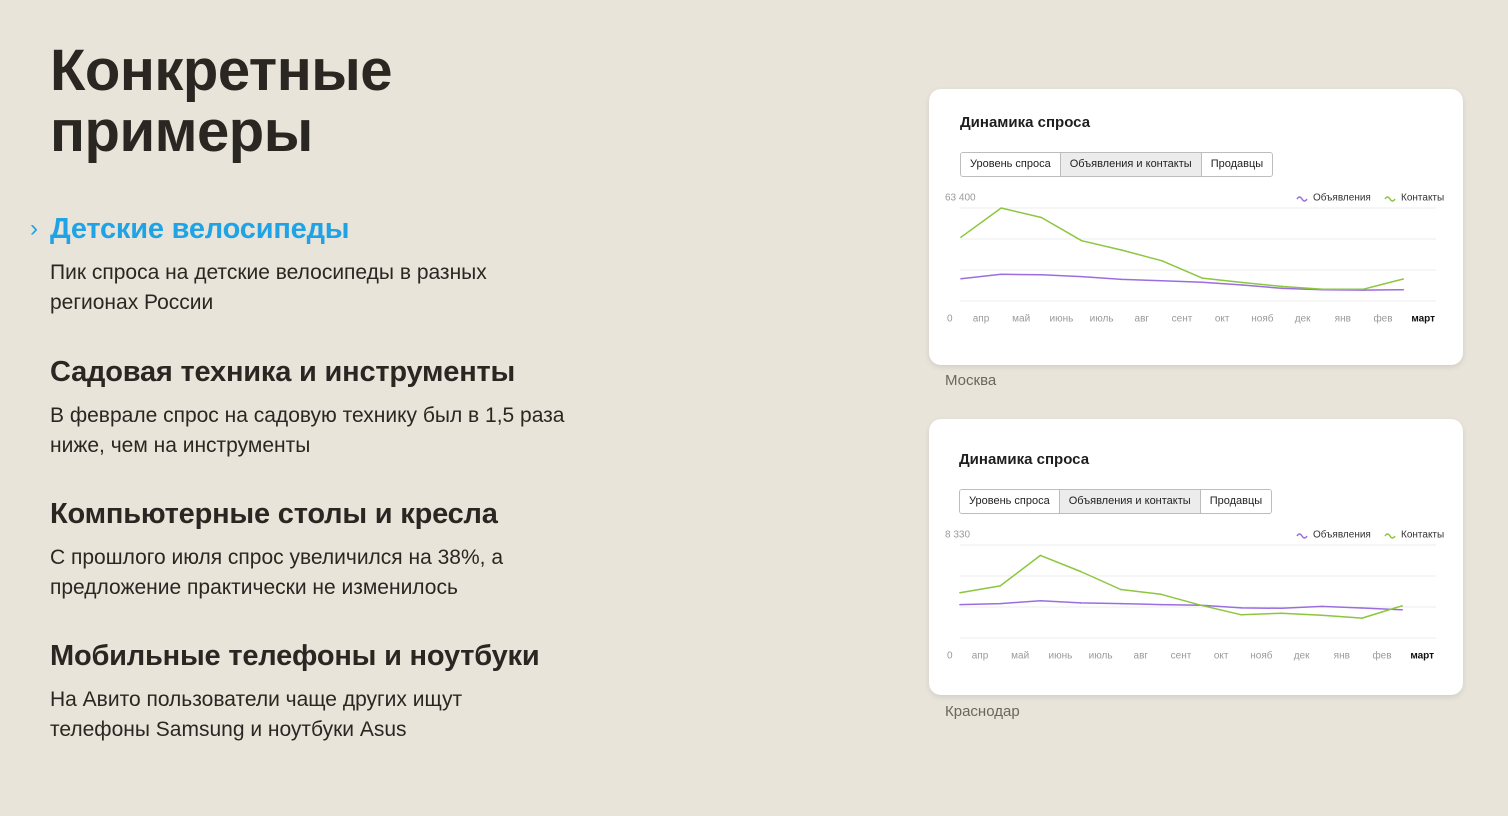  What do you see at coordinates (340, 656) in the screenshot?
I see `topic-heading: Мобильные телефоны и ноутбуки` at bounding box center [340, 656].